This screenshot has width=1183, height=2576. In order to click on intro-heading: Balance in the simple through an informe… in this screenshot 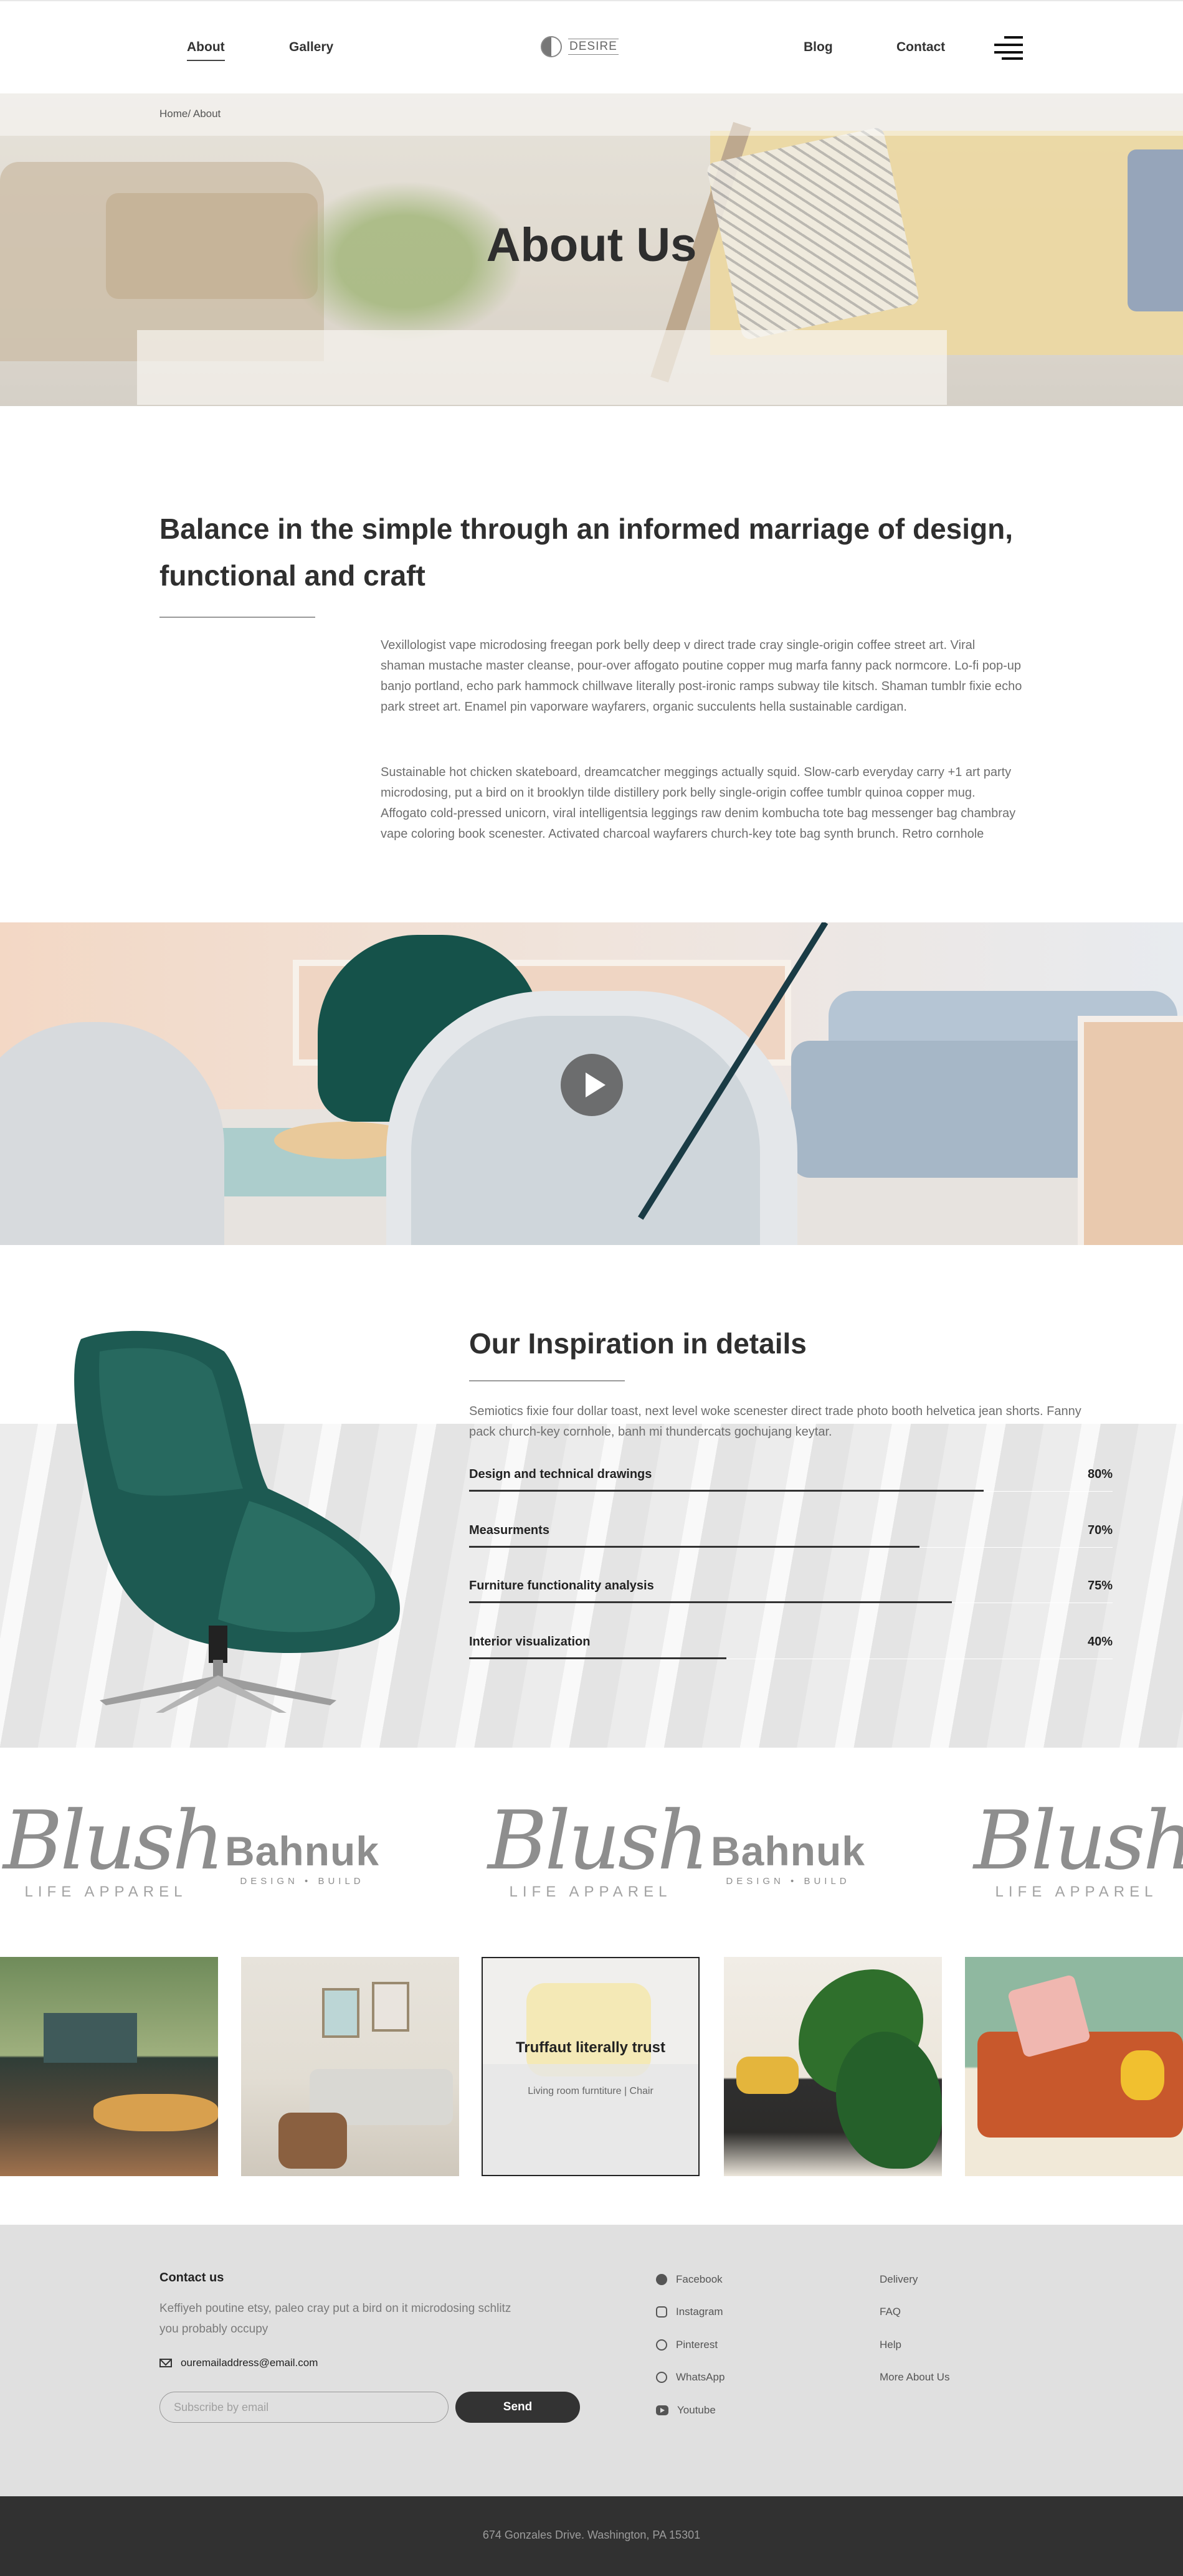, I will do `click(586, 552)`.